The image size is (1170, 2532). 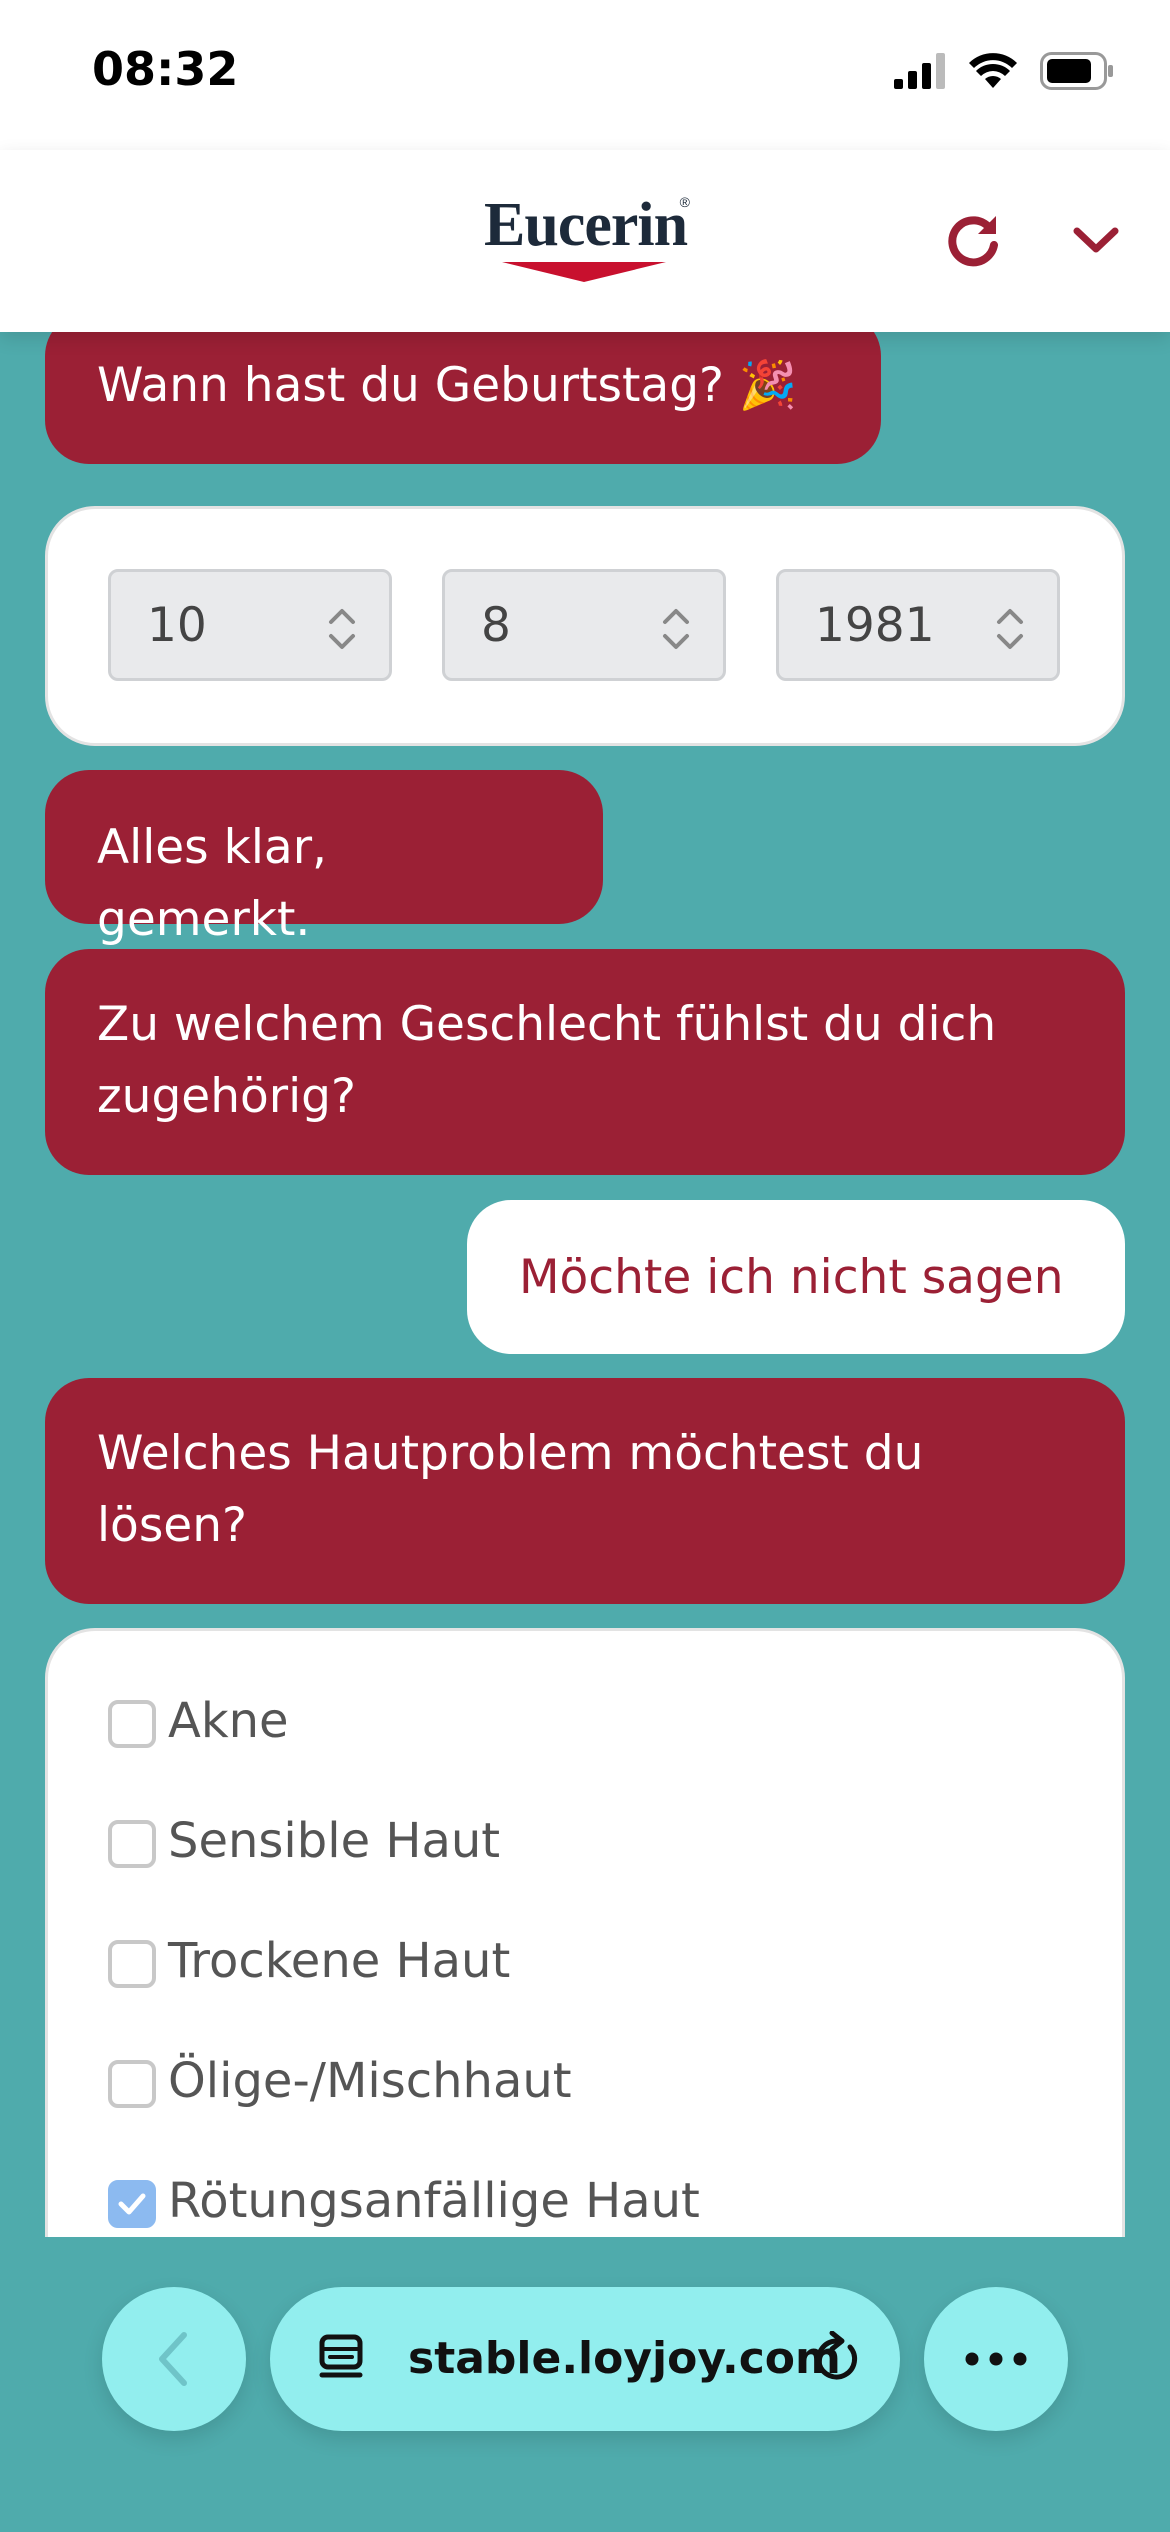 I want to click on option-label: Trockene Haut, so click(x=339, y=1961).